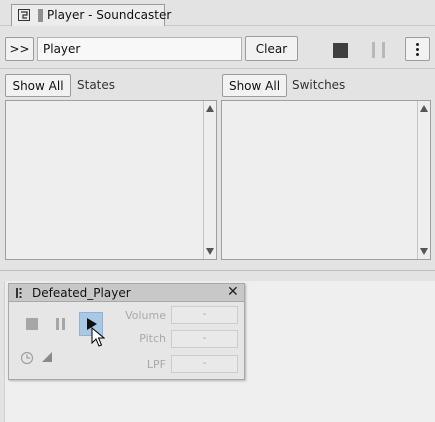 Image resolution: width=435 pixels, height=422 pixels. I want to click on switches-title: Switches, so click(319, 85).